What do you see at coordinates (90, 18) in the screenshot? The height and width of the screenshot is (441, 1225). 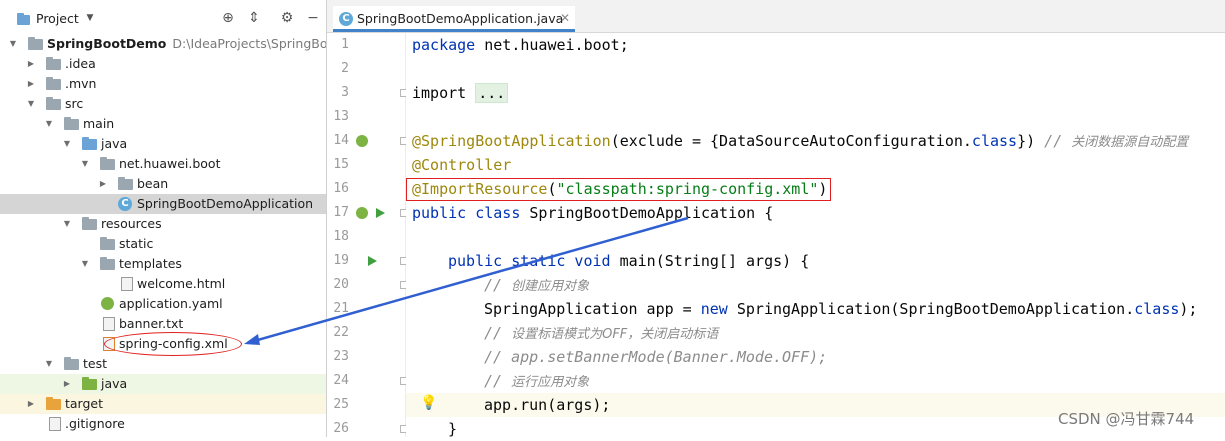 I see `chevron-down-icon: ▼` at bounding box center [90, 18].